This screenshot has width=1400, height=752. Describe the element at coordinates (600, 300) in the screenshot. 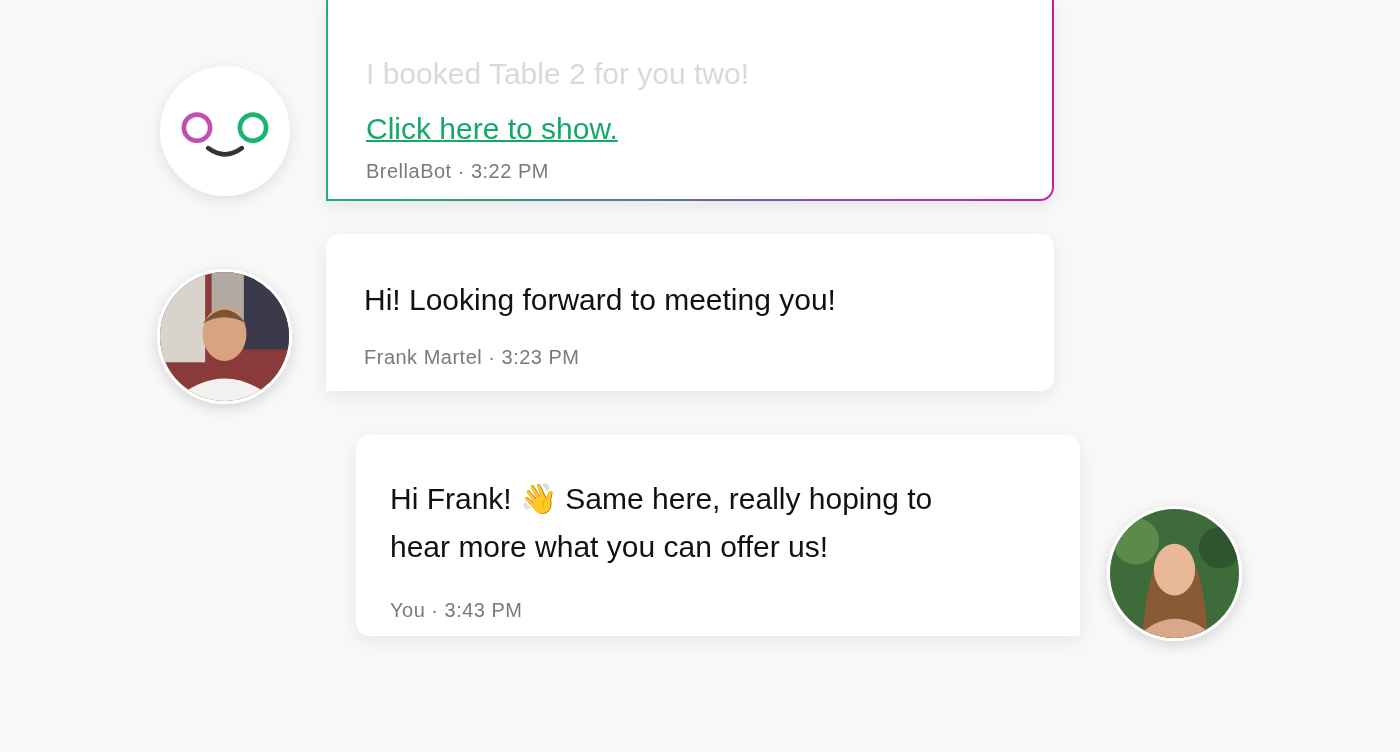

I see `message-text: Hi! Looking forward to meeting you!` at that location.